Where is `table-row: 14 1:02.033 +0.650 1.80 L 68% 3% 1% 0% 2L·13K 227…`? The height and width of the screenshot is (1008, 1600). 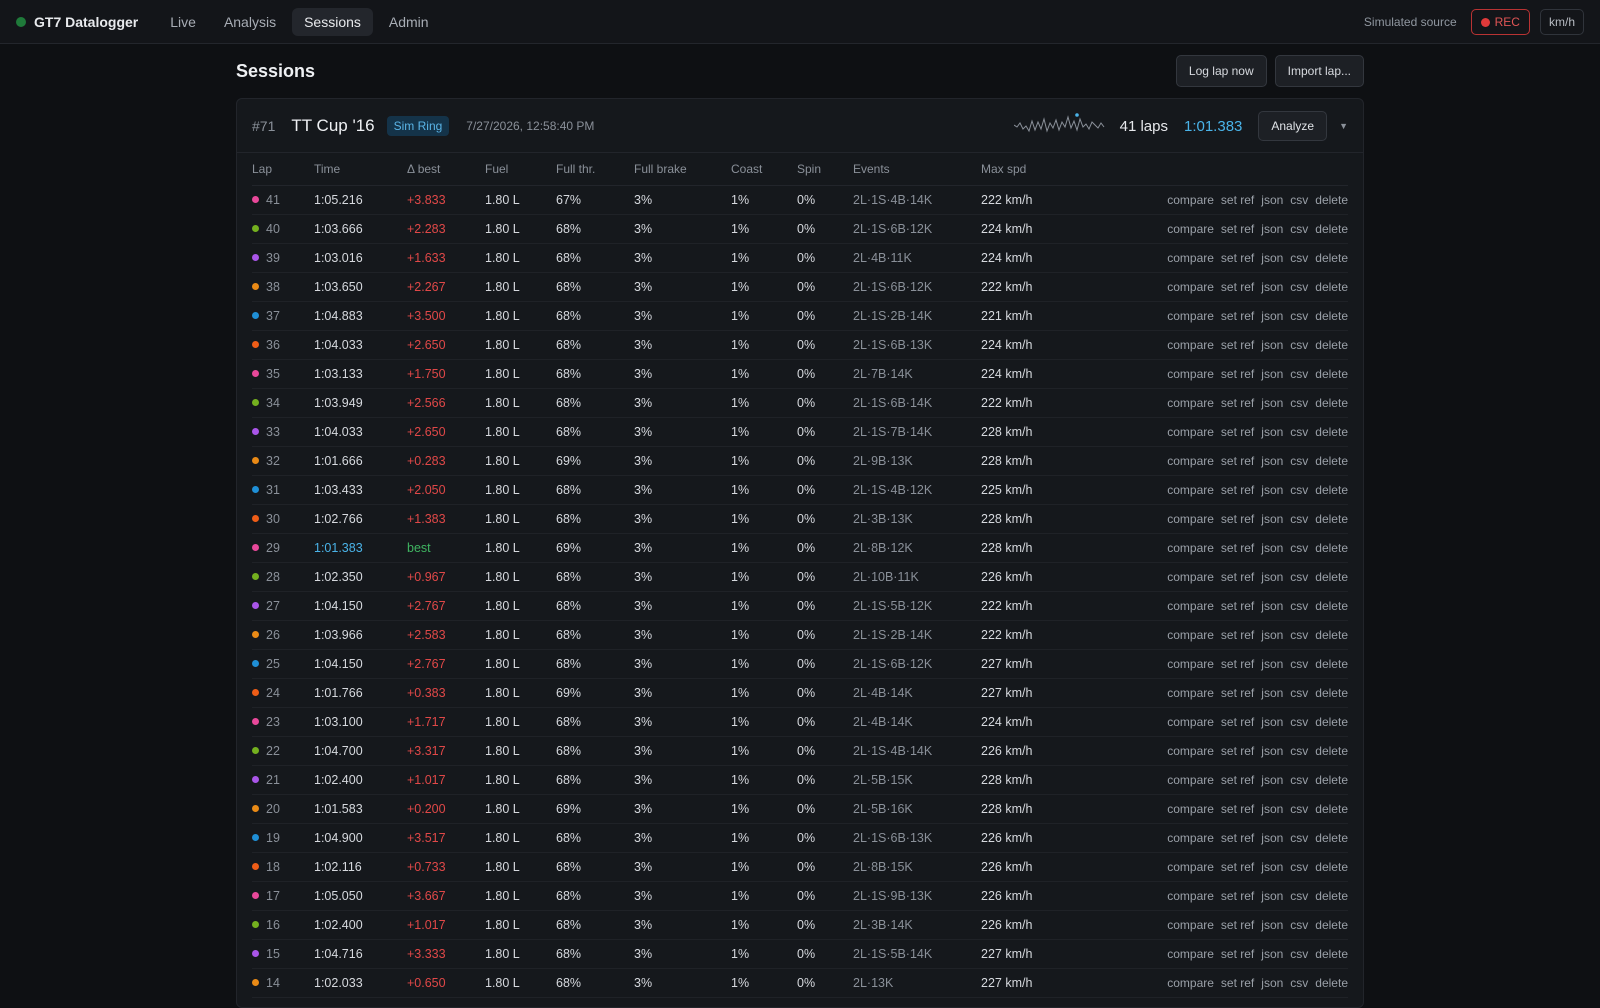 table-row: 14 1:02.033 +0.650 1.80 L 68% 3% 1% 0% 2L·13K 227… is located at coordinates (800, 983).